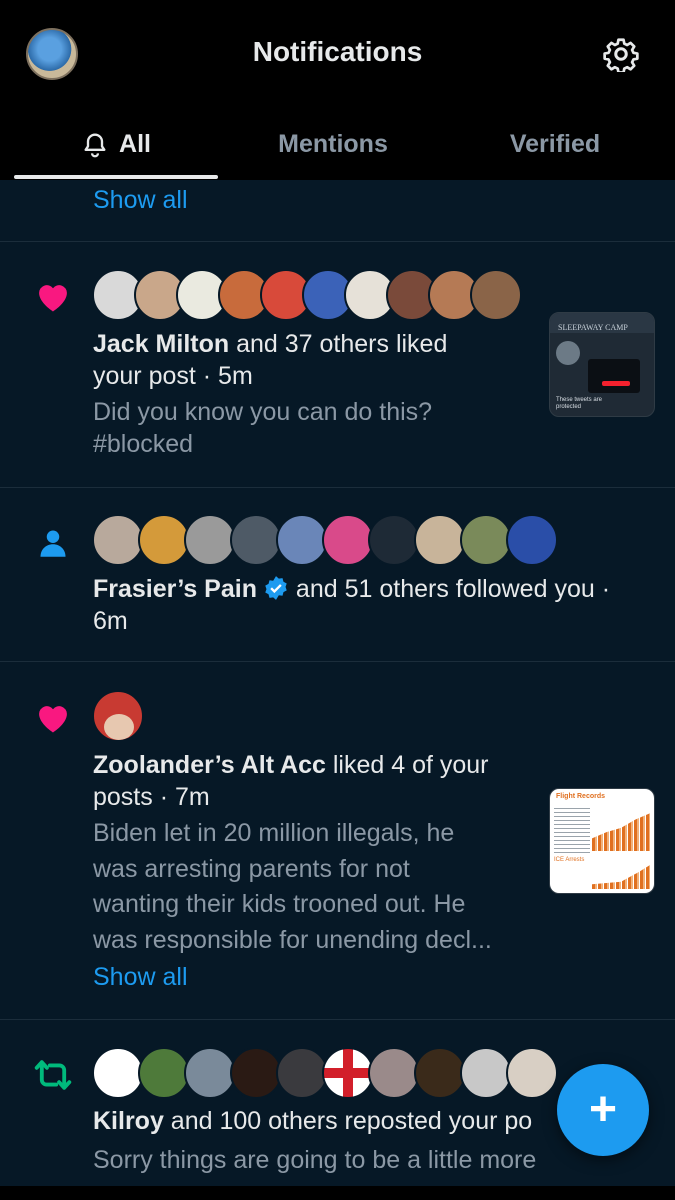 The width and height of the screenshot is (675, 1200). I want to click on post-preview: Did you know you can do this?, so click(263, 412).